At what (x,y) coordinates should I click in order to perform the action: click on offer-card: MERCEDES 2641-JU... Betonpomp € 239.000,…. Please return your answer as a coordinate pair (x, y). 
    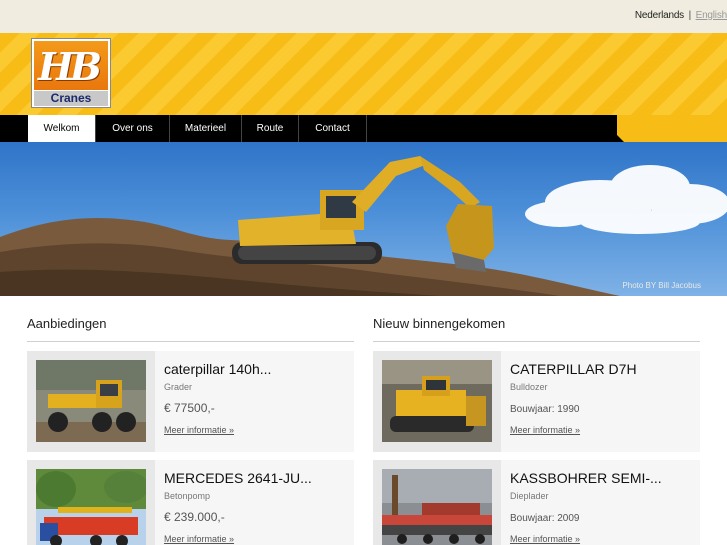
    Looking at the image, I should click on (190, 502).